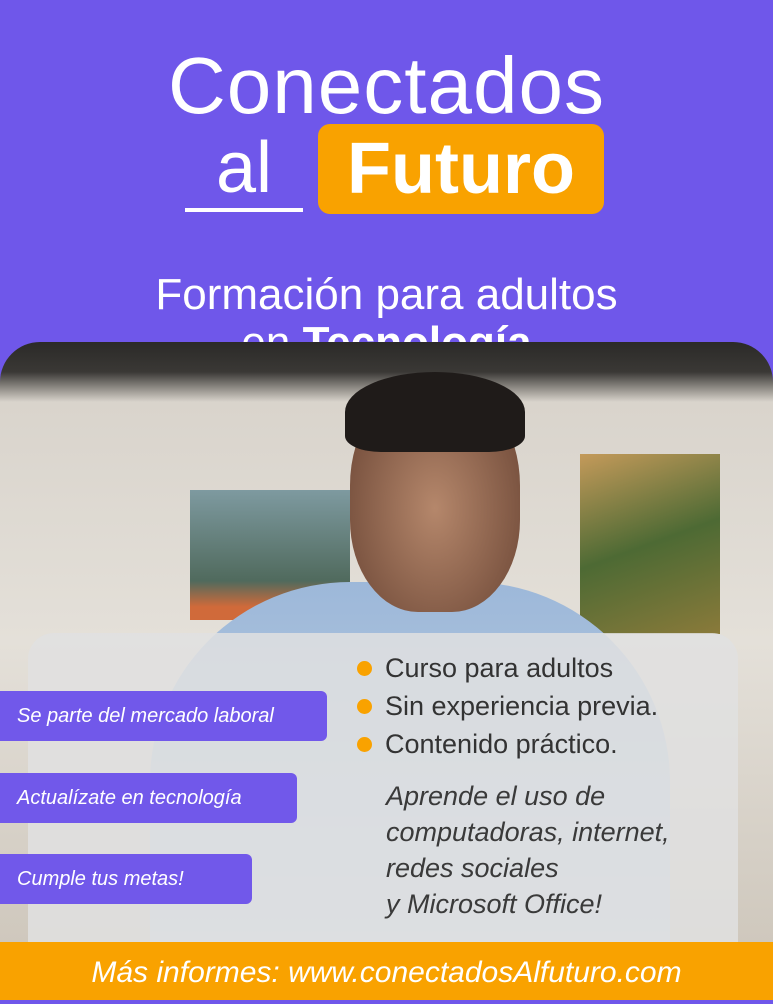 The image size is (773, 1004). I want to click on wall-art-right, so click(650, 544).